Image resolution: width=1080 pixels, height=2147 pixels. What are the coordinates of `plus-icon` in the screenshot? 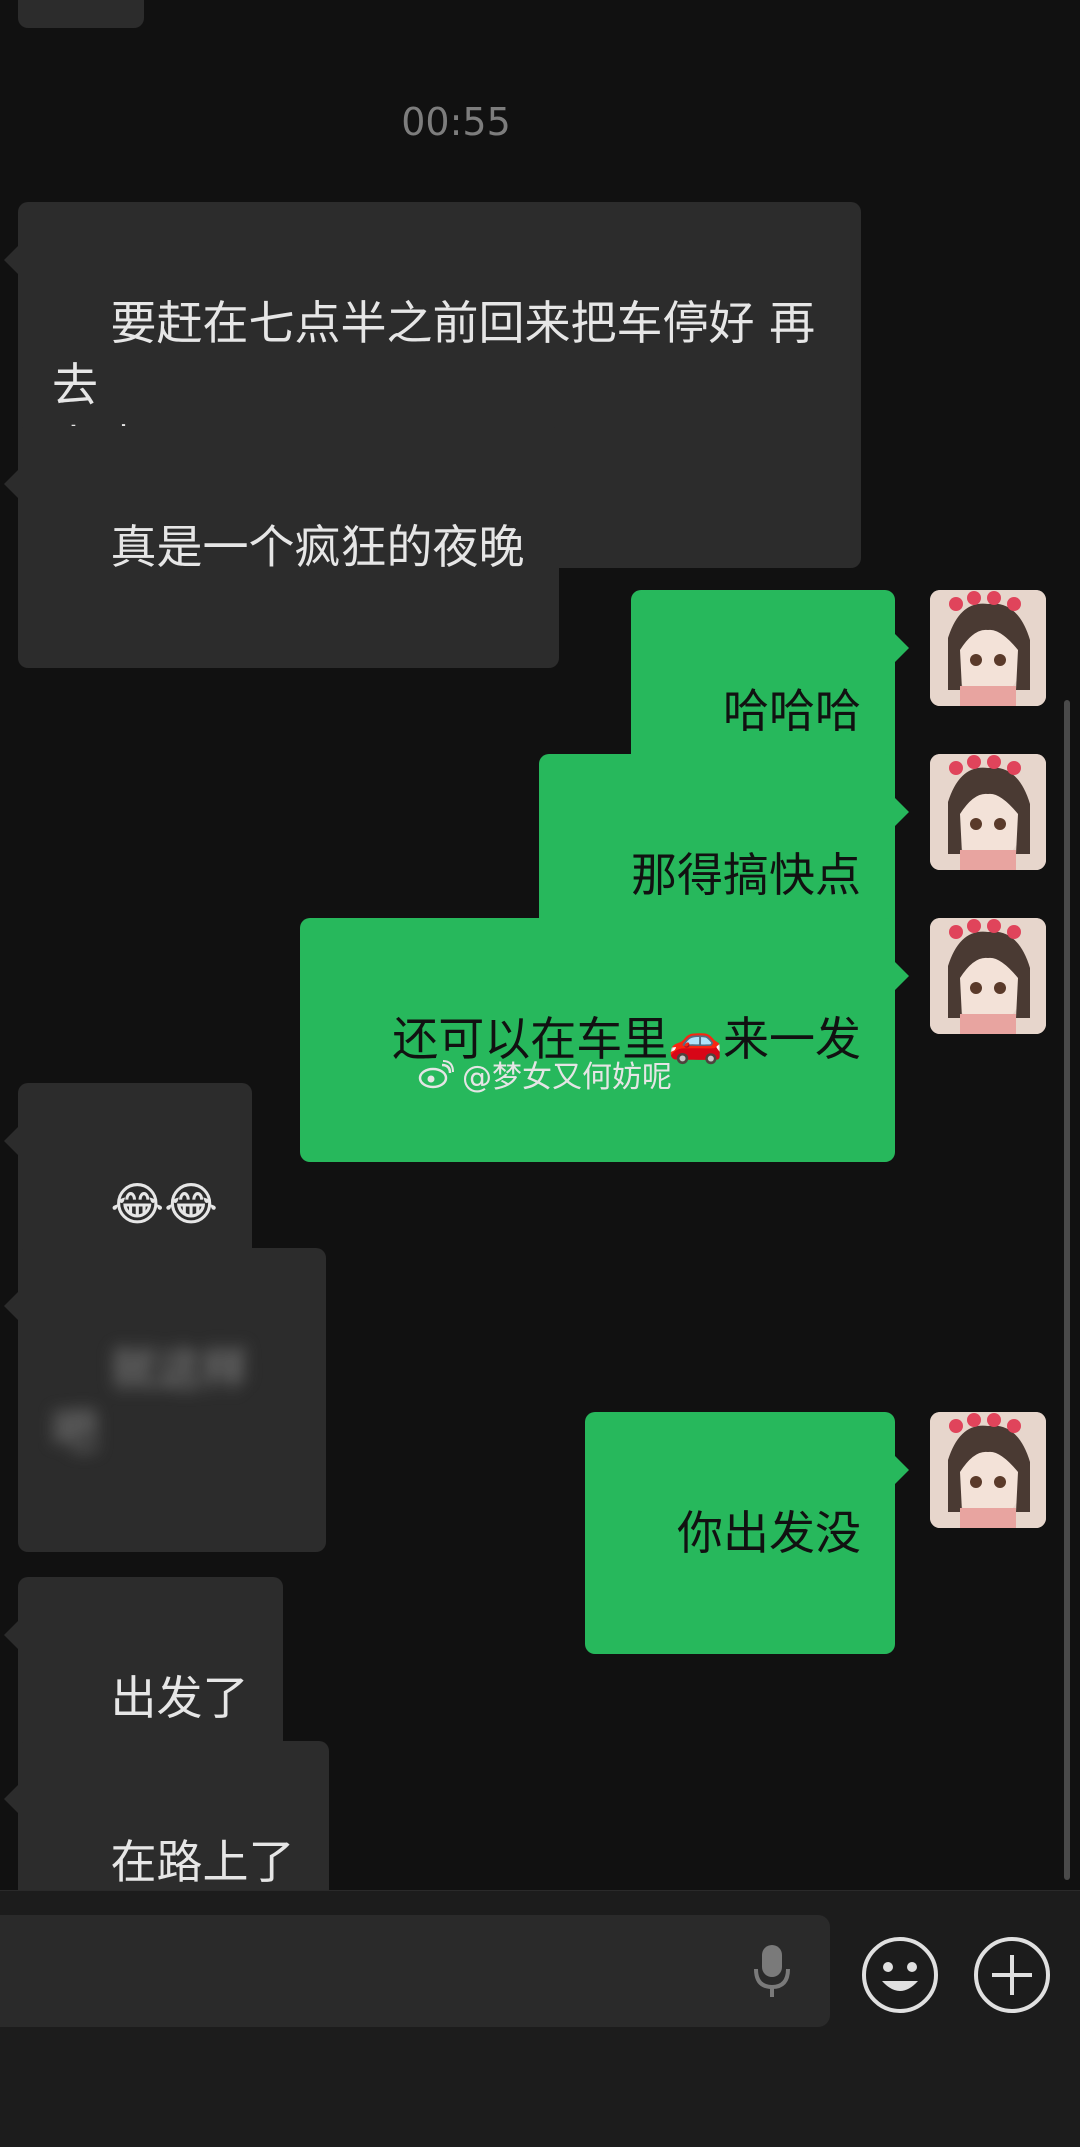 It's located at (1012, 1975).